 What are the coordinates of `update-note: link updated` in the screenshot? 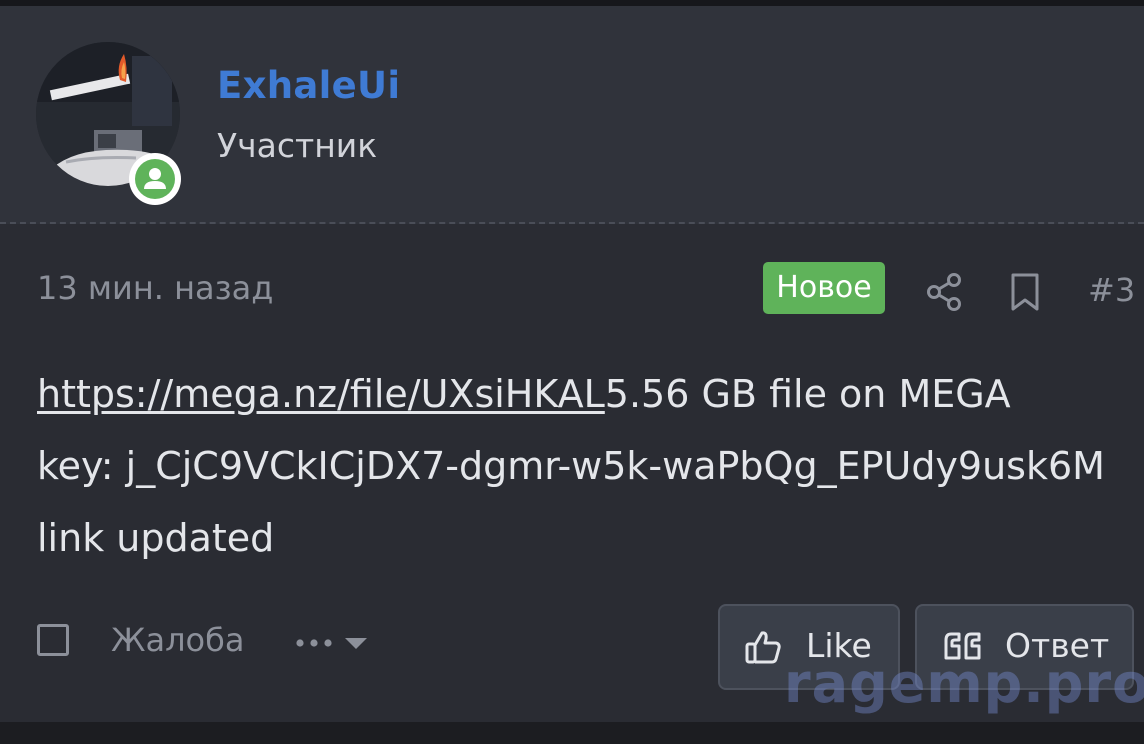 It's located at (156, 538).